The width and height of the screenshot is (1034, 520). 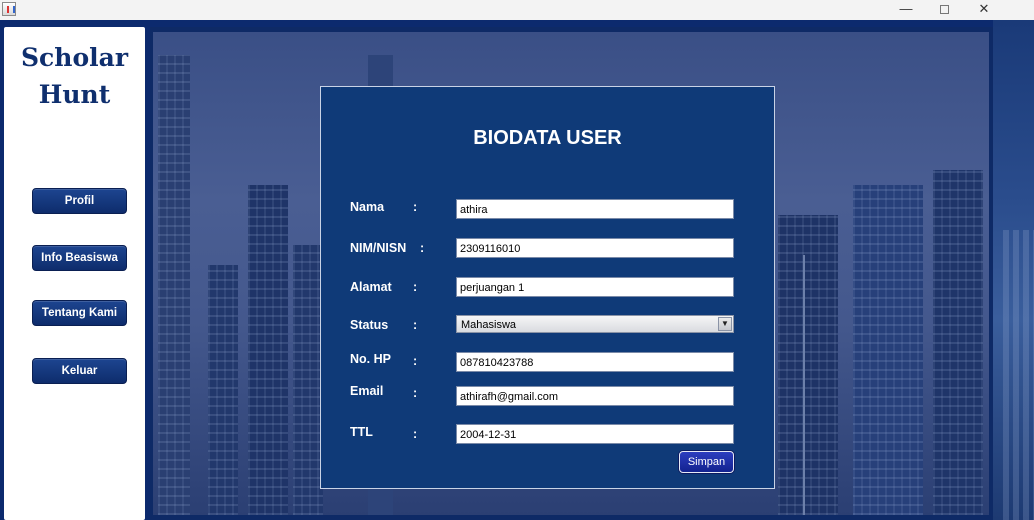 I want to click on ttl-field: 2004-12-31, so click(x=595, y=434).